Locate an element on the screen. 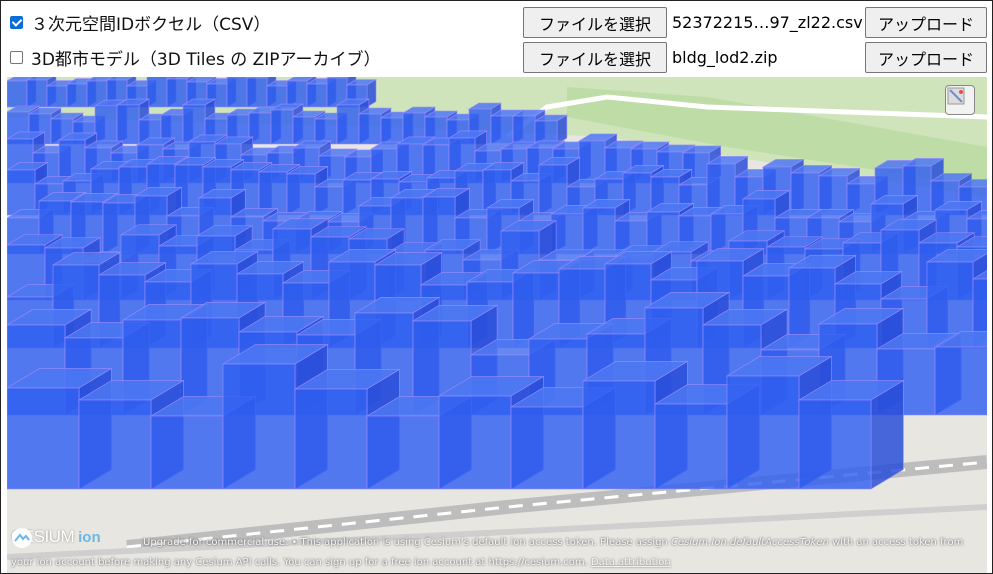 The height and width of the screenshot is (574, 993). voxel-csv-file-name: 52372215…97_zl22.csv is located at coordinates (767, 22).